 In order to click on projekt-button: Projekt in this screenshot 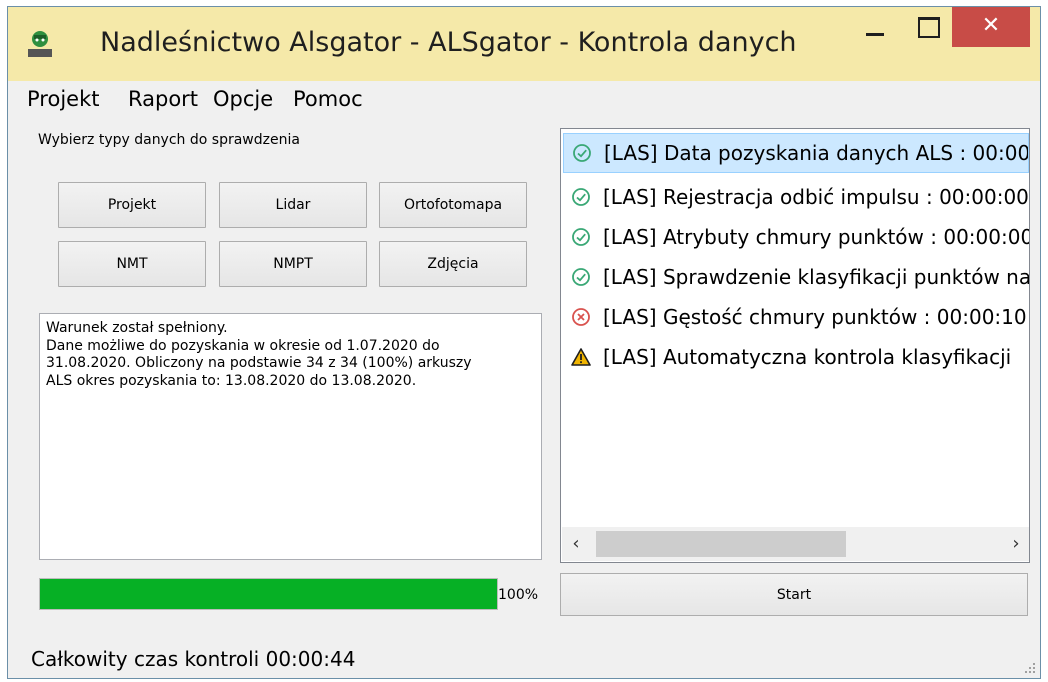, I will do `click(132, 205)`.